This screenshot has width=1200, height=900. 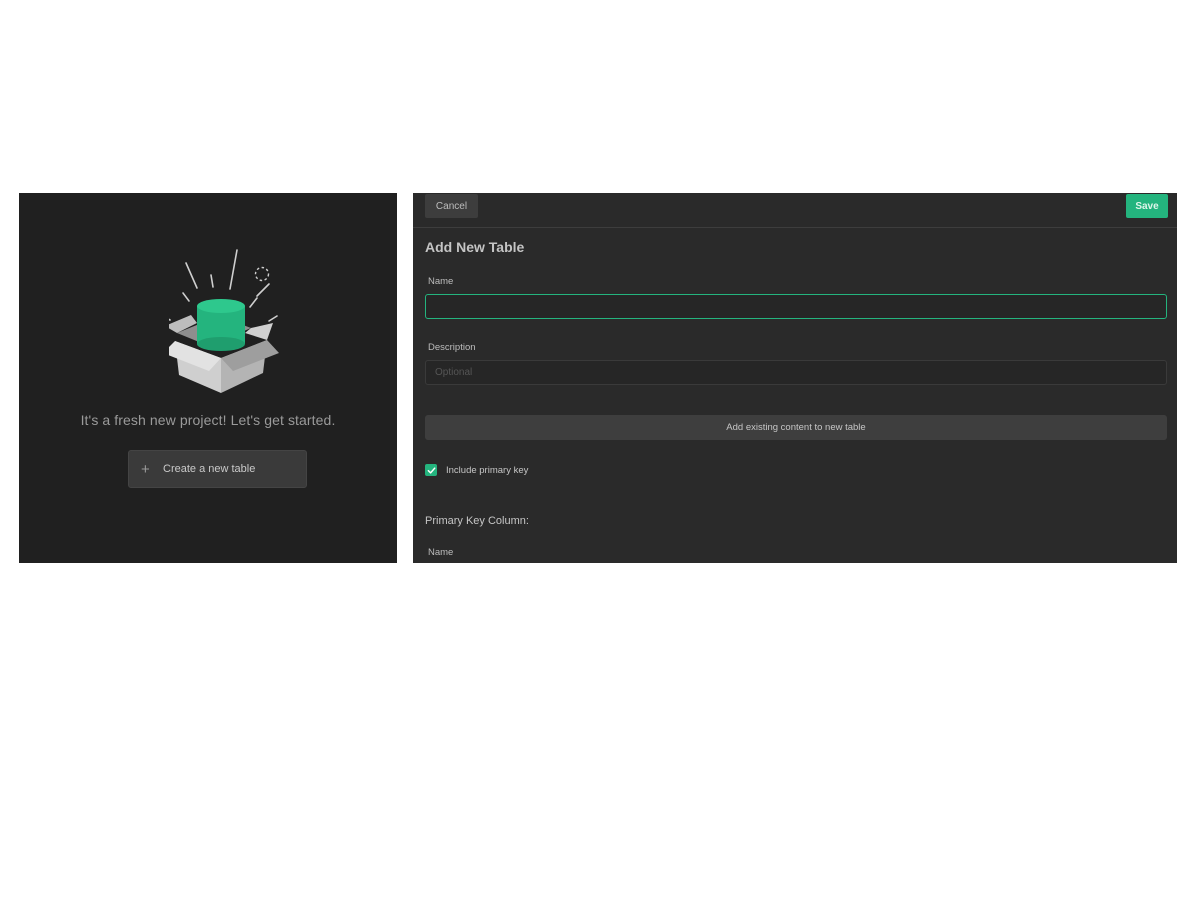 I want to click on add-existing-content-button: Add existing content to new table, so click(x=796, y=427).